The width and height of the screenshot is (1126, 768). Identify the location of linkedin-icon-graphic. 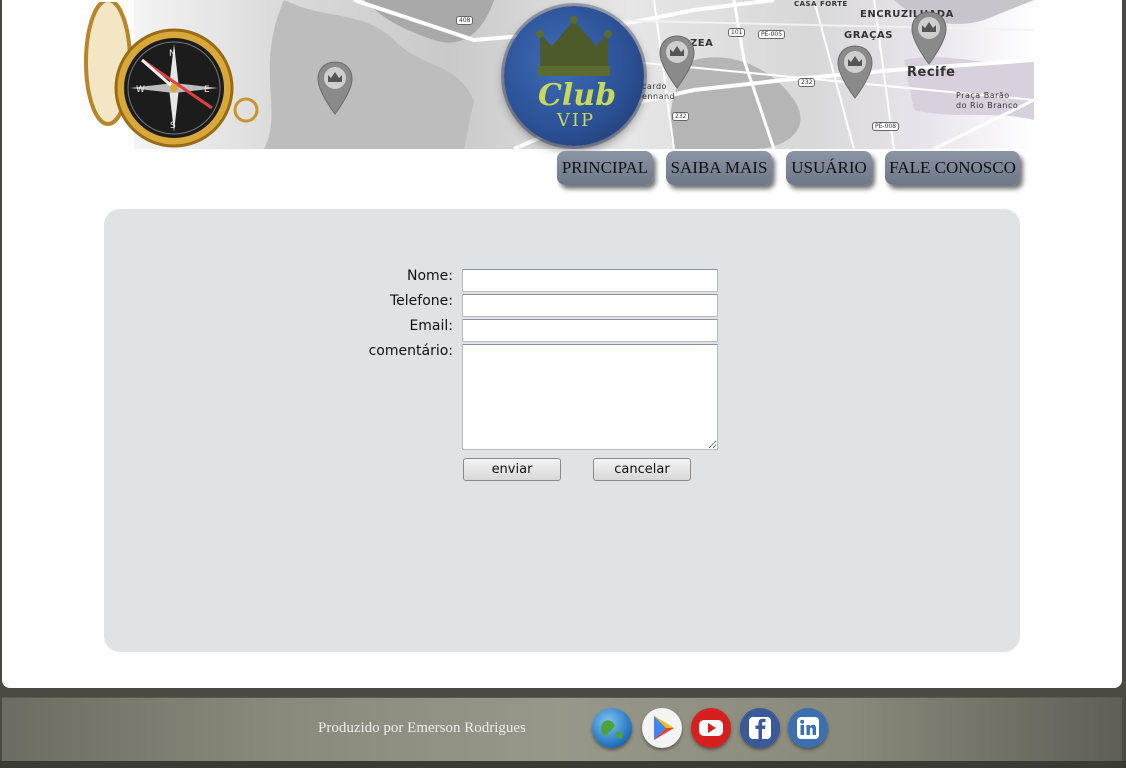
(808, 728).